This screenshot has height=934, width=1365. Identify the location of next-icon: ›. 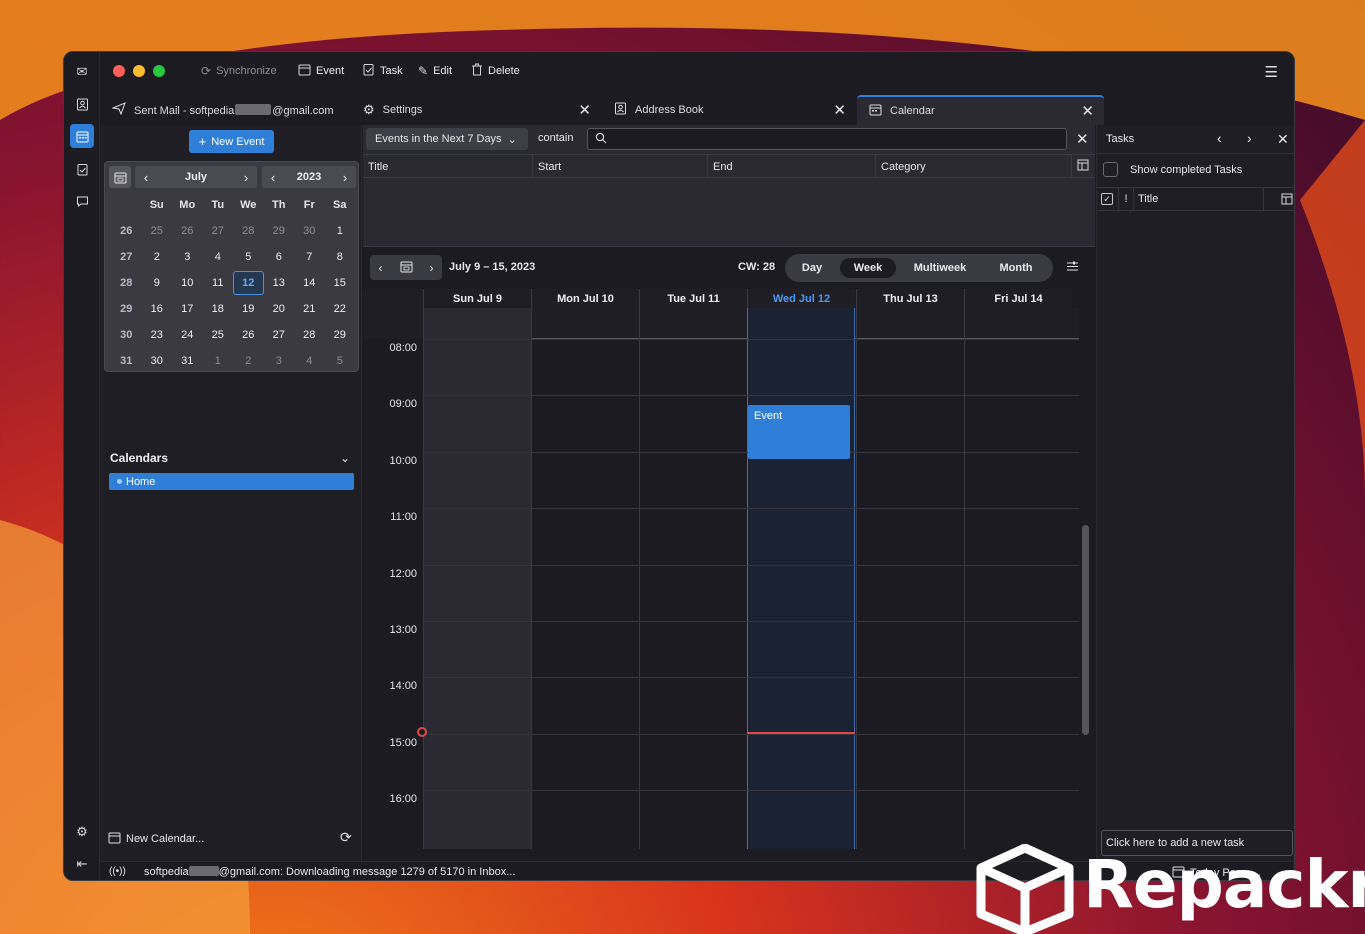
(1249, 138).